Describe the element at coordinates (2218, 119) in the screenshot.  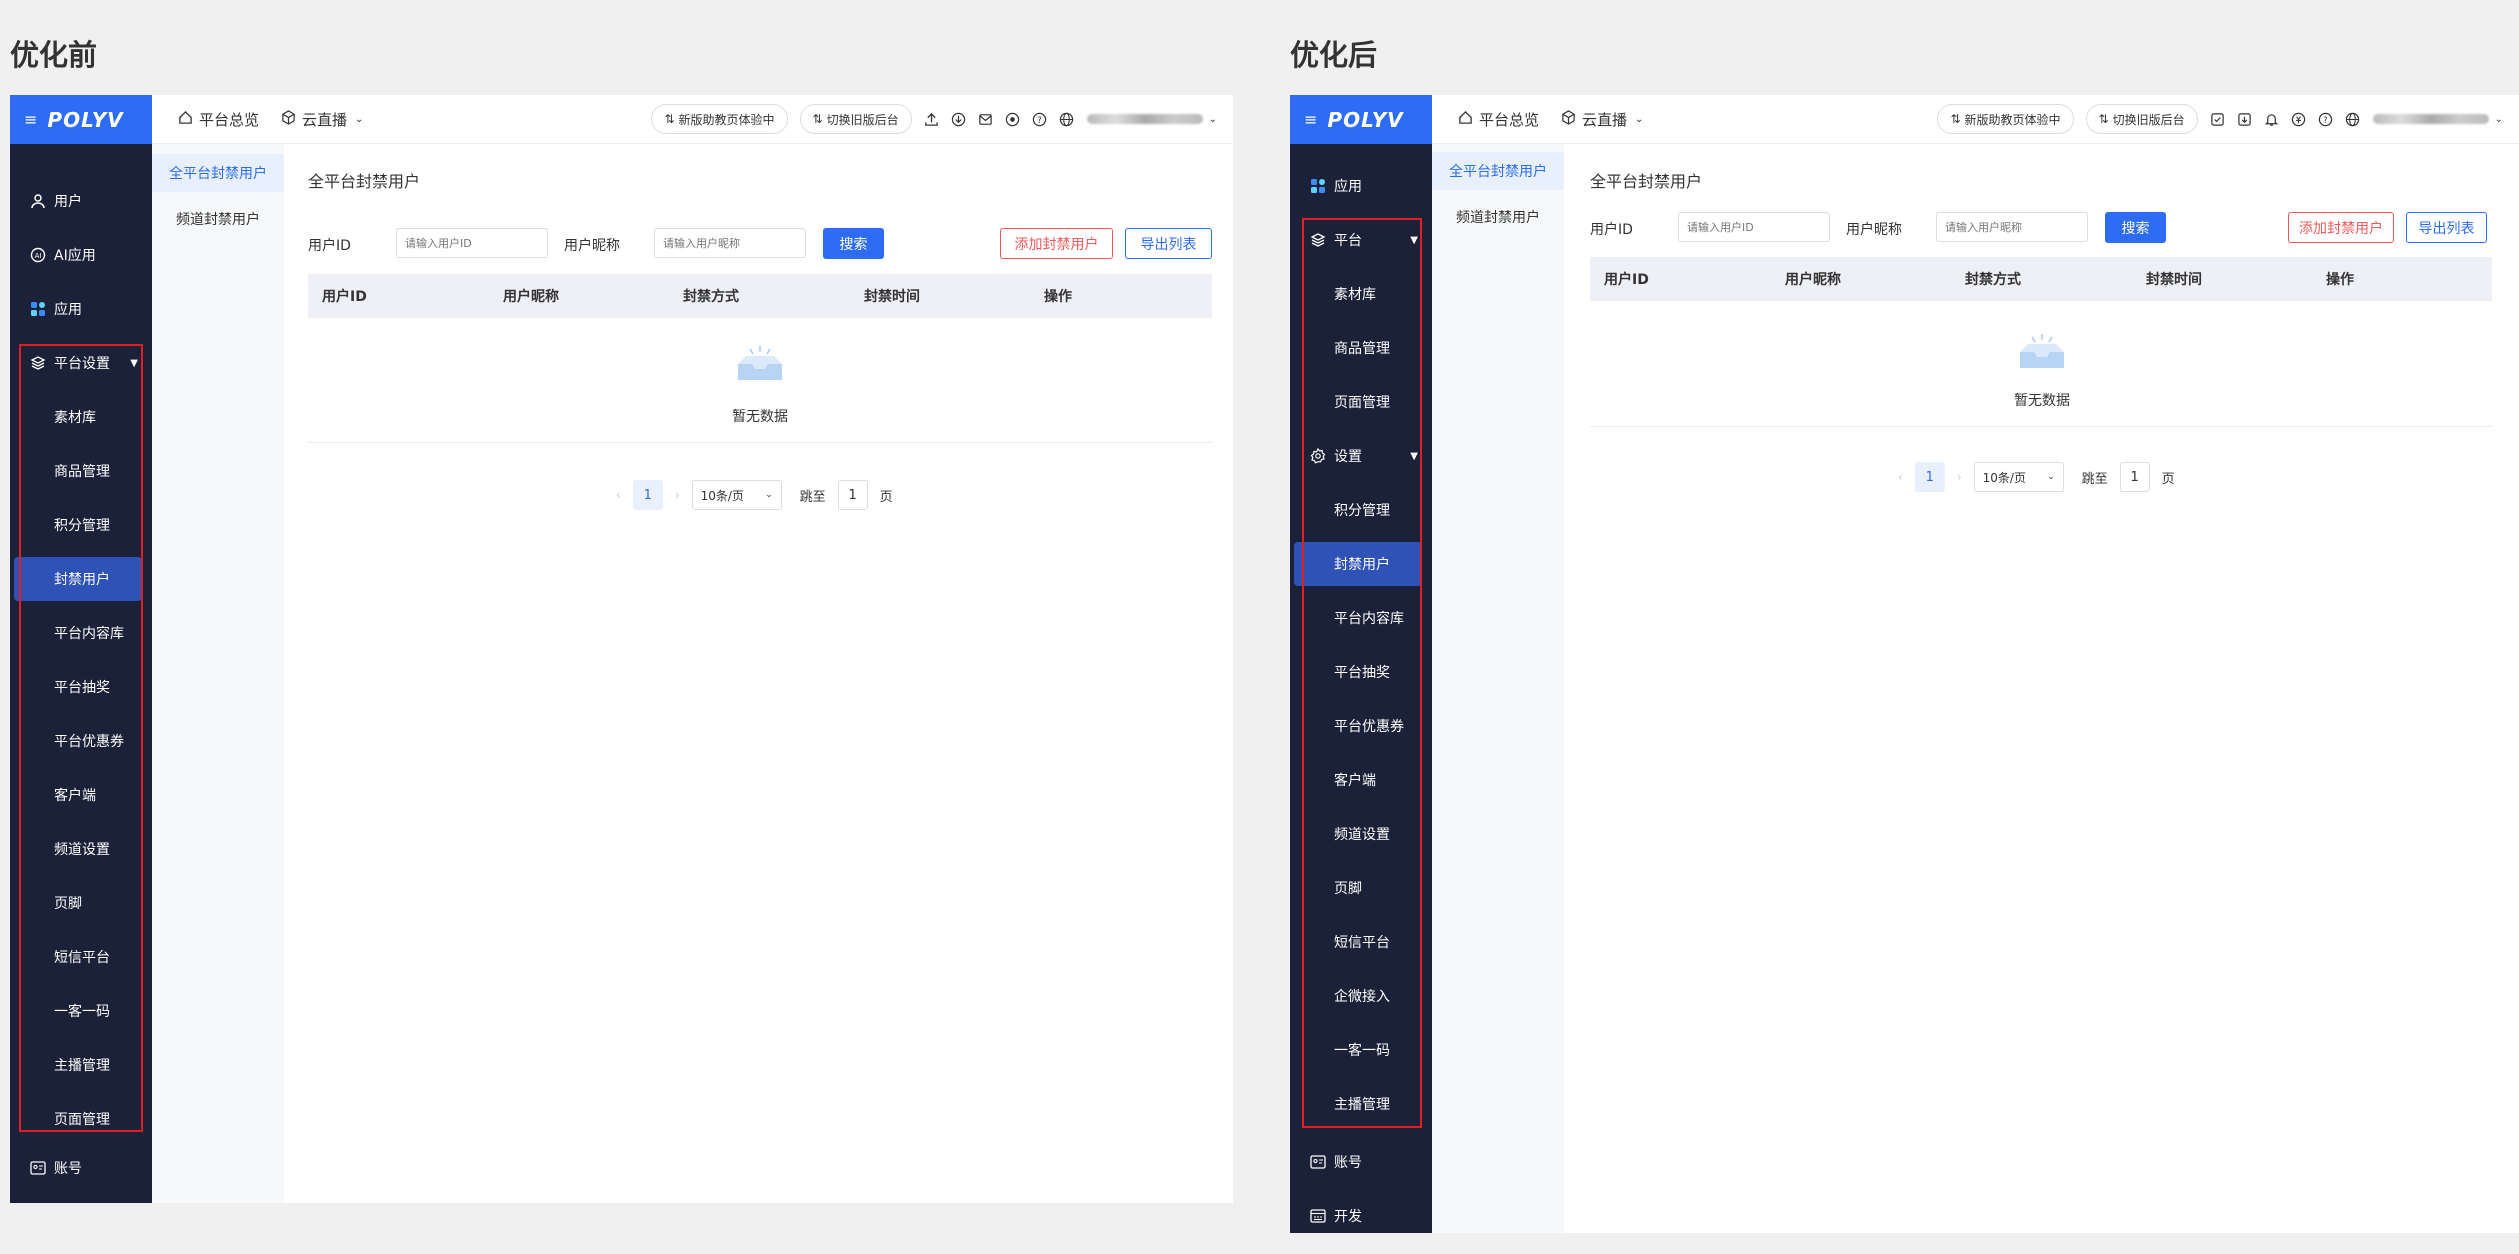
I see `task-icon` at that location.